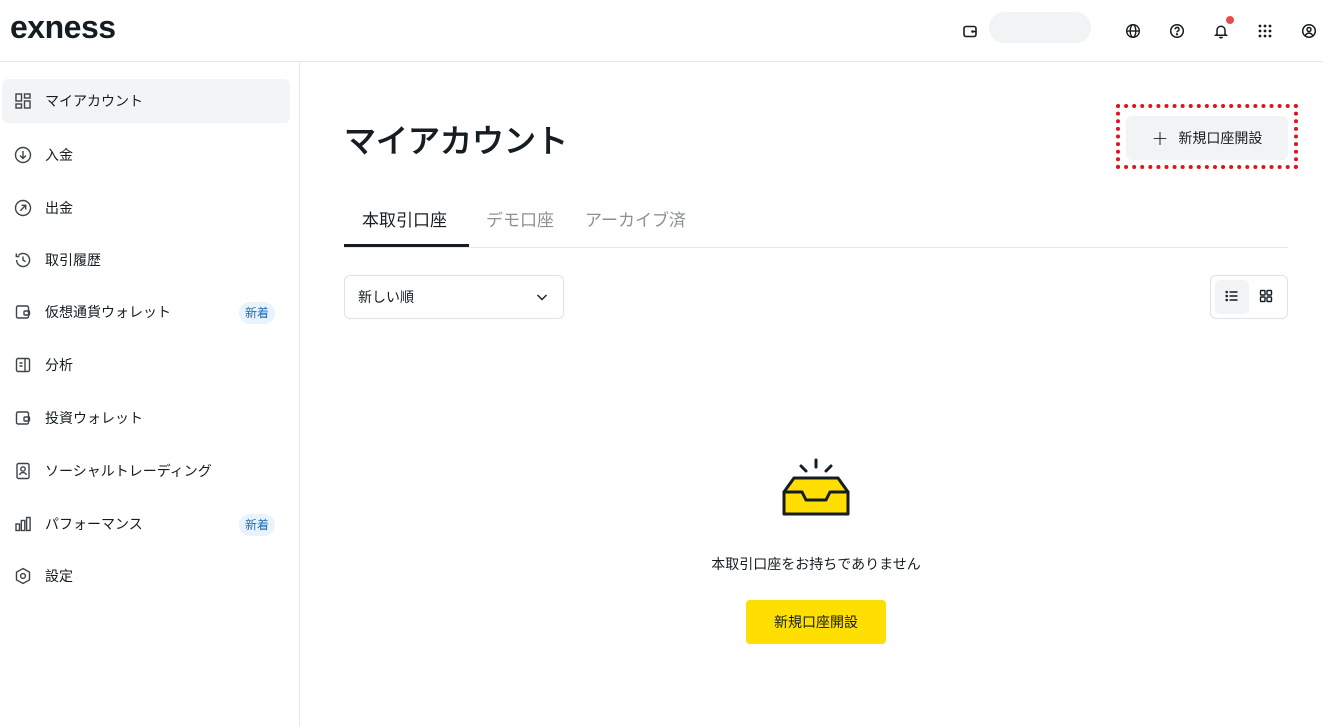 This screenshot has height=726, width=1323. What do you see at coordinates (816, 488) in the screenshot?
I see `empty-inbox-icon` at bounding box center [816, 488].